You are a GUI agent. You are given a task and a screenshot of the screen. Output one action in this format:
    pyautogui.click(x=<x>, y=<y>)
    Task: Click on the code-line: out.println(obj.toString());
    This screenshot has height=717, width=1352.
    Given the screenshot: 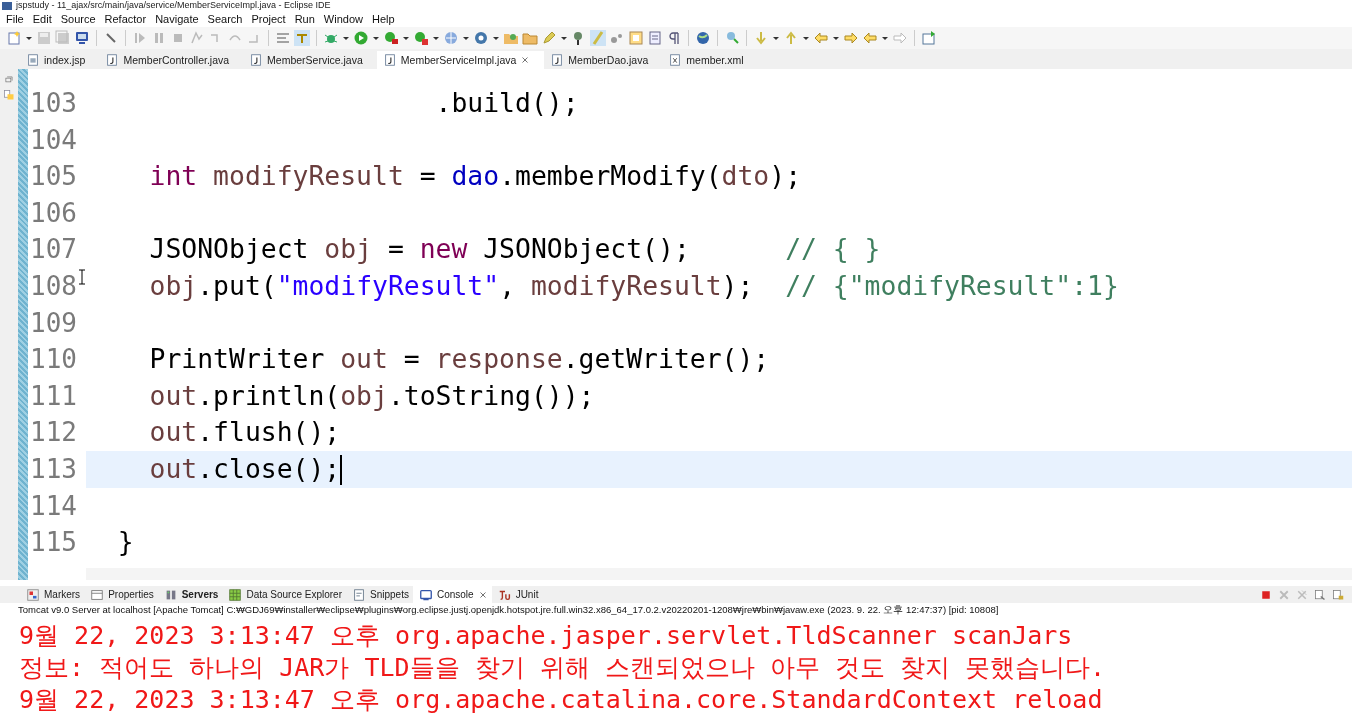 What is the action you would take?
    pyautogui.click(x=372, y=395)
    